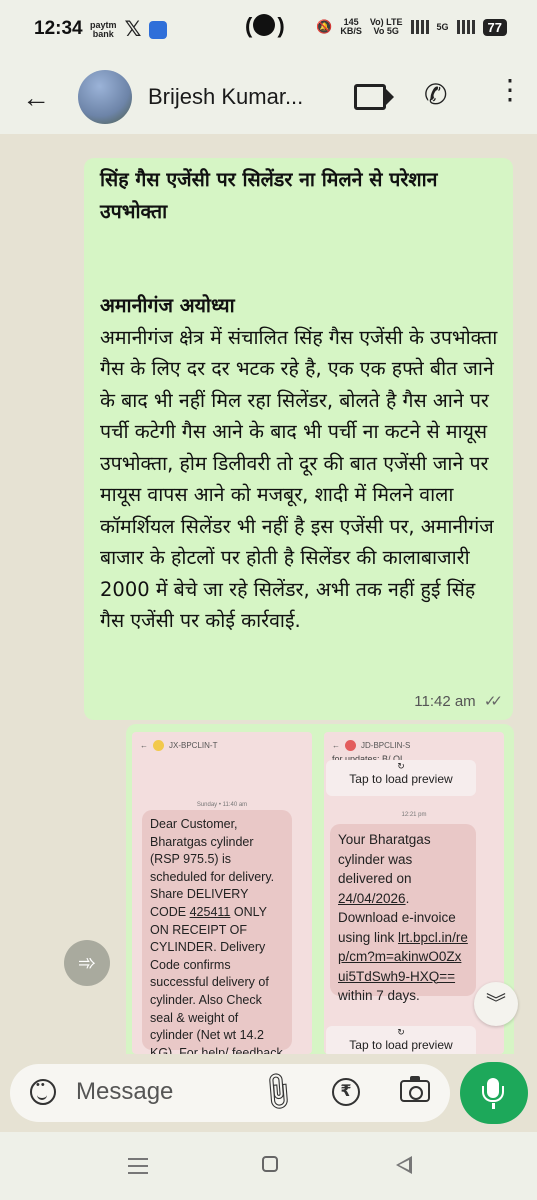  I want to click on rupee-icon: ₹, so click(346, 1092).